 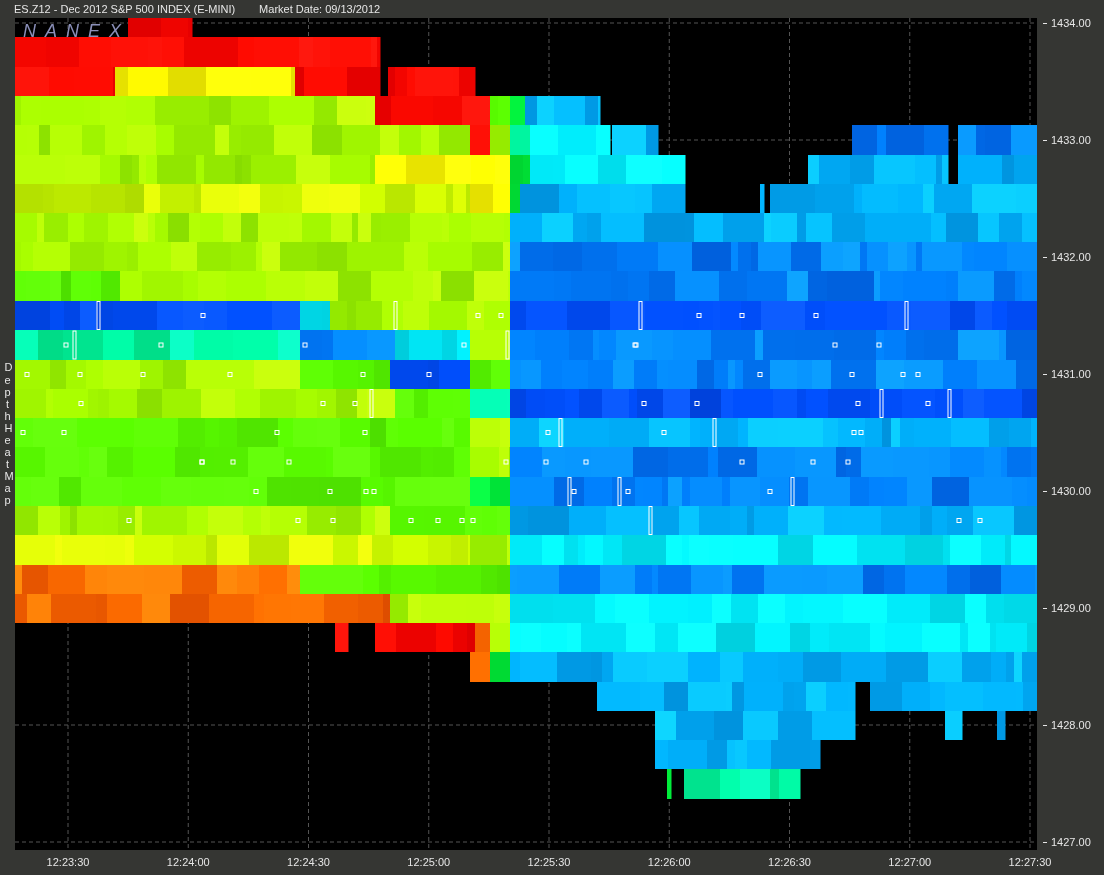 I want to click on market-date: Market Date: 09/13/2012, so click(x=320, y=9).